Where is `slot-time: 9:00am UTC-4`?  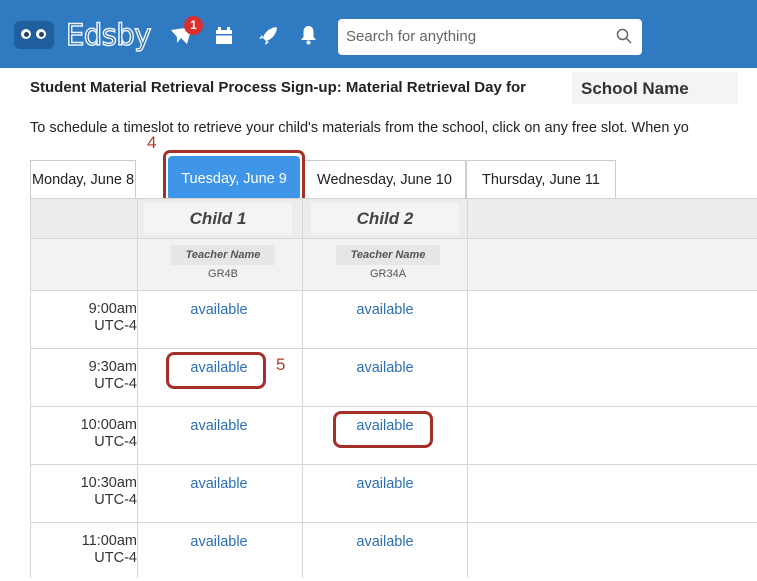
slot-time: 9:00am UTC-4 is located at coordinates (112, 317).